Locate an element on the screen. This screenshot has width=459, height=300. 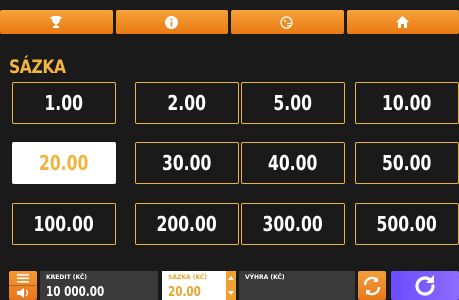
autoplay-icon is located at coordinates (372, 285).